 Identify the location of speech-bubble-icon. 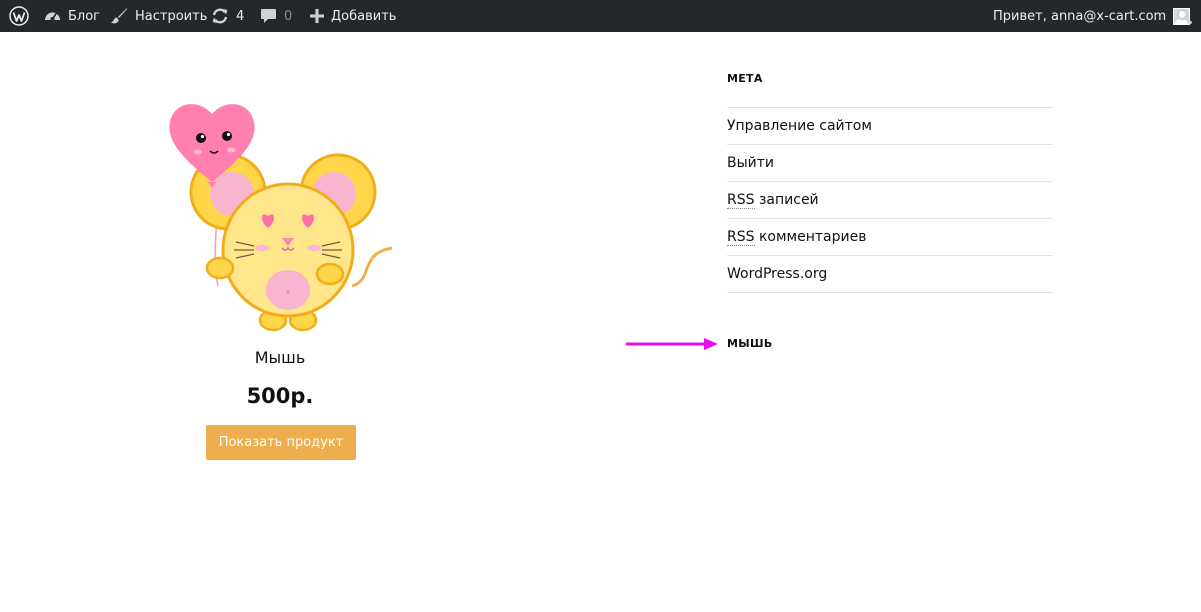
(268, 16).